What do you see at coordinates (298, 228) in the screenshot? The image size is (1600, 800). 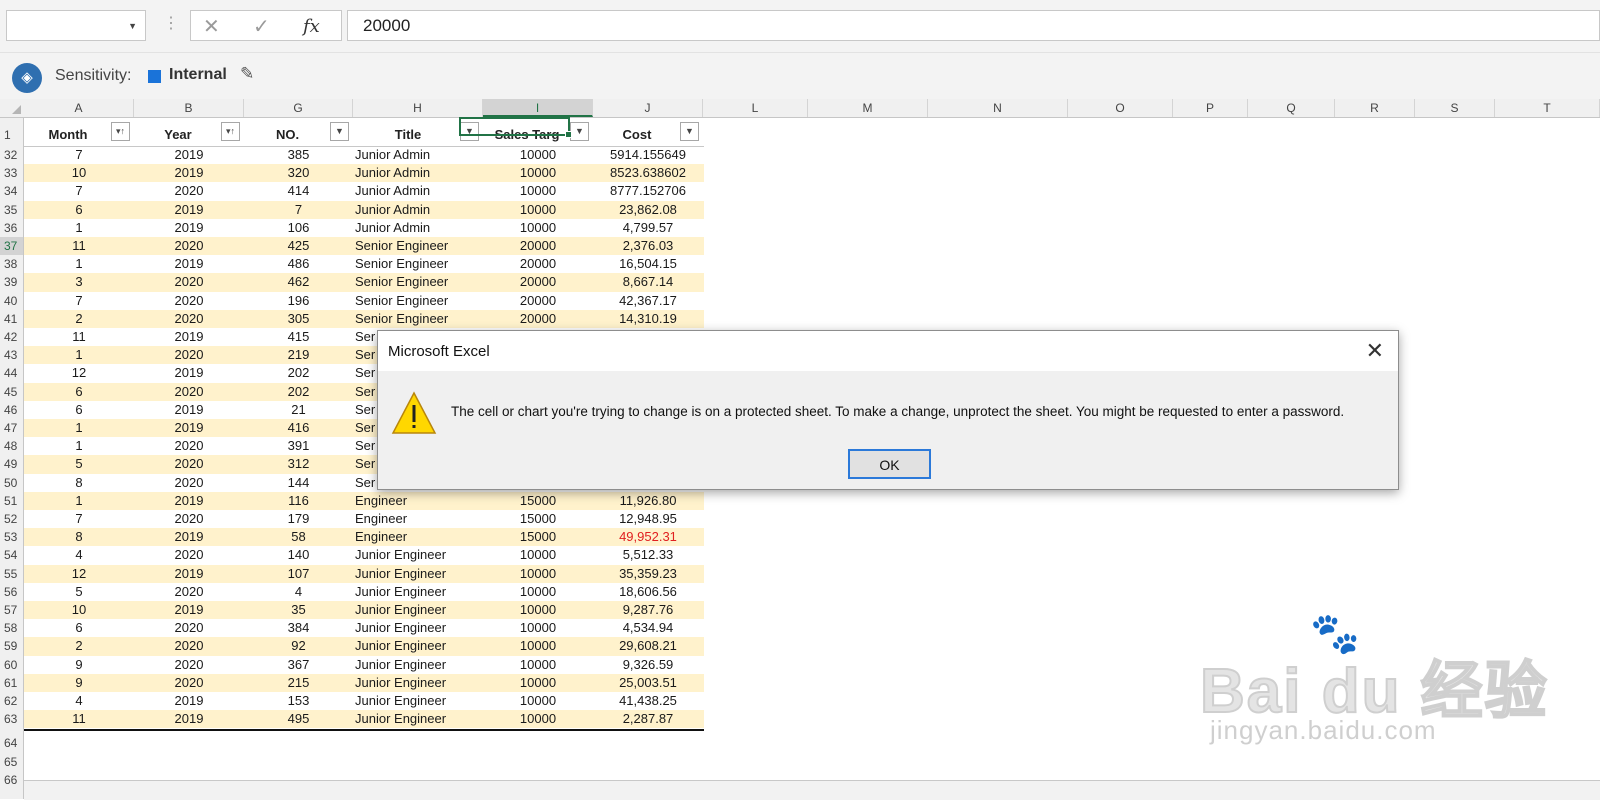 I see `cell-no: 106` at bounding box center [298, 228].